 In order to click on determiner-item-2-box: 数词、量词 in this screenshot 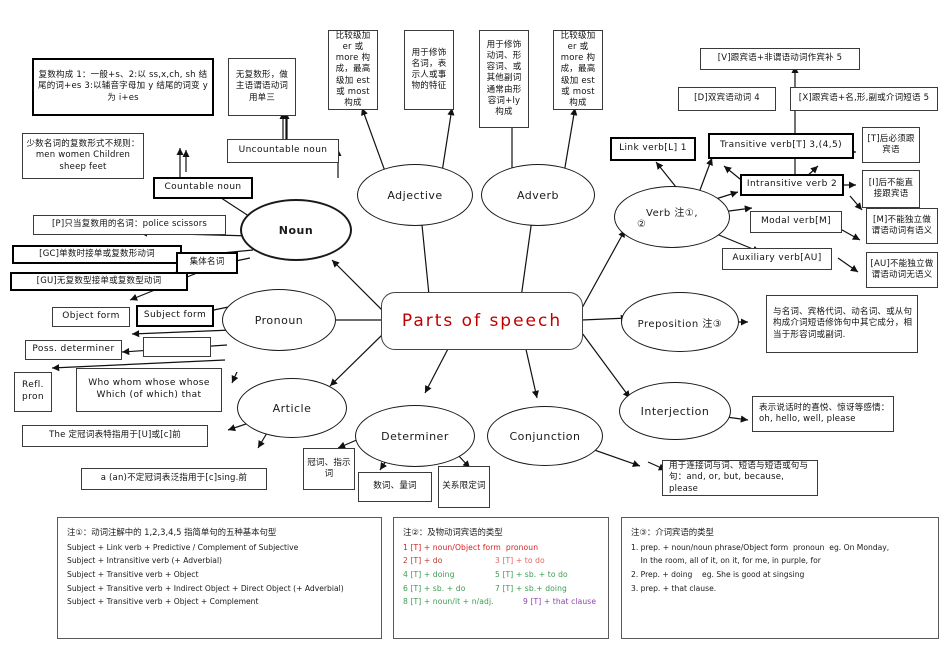, I will do `click(395, 487)`.